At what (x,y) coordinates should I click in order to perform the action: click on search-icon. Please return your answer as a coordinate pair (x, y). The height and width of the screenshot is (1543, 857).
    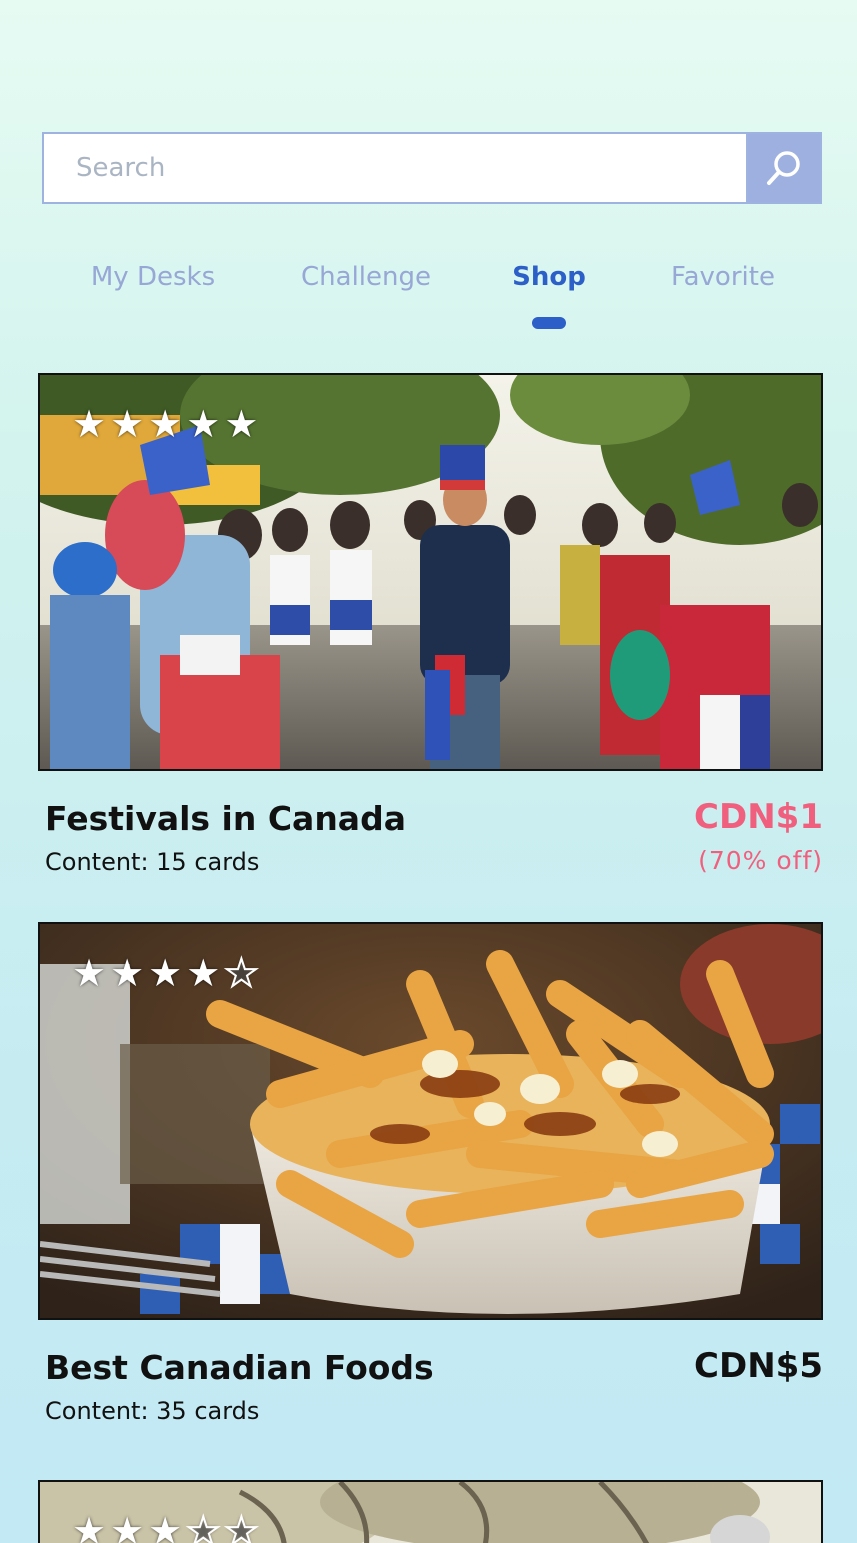
    Looking at the image, I should click on (783, 168).